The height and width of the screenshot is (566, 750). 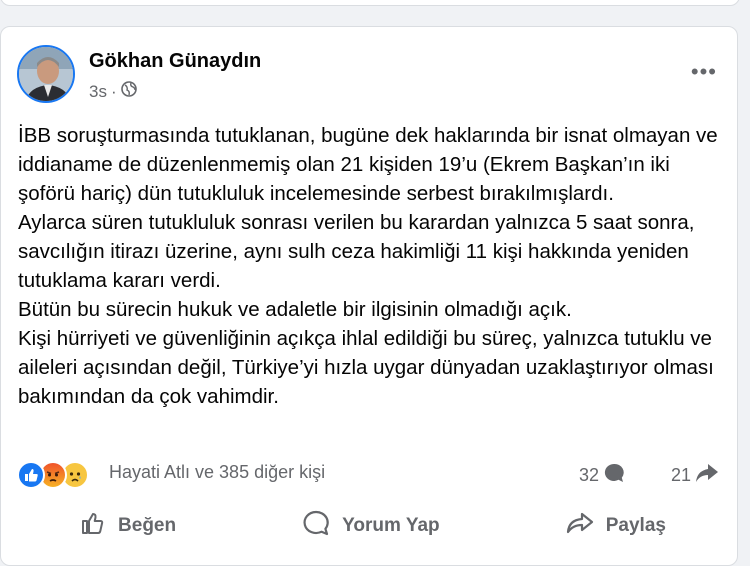 I want to click on share-arrow-icon, so click(x=580, y=526).